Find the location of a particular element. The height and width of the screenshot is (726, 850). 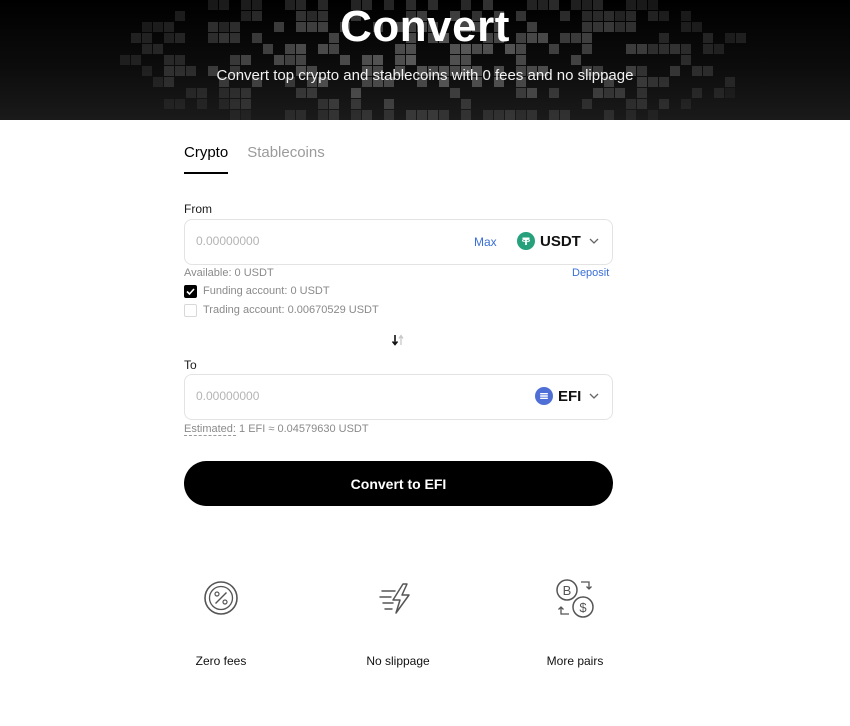

efi-coin-icon is located at coordinates (544, 396).